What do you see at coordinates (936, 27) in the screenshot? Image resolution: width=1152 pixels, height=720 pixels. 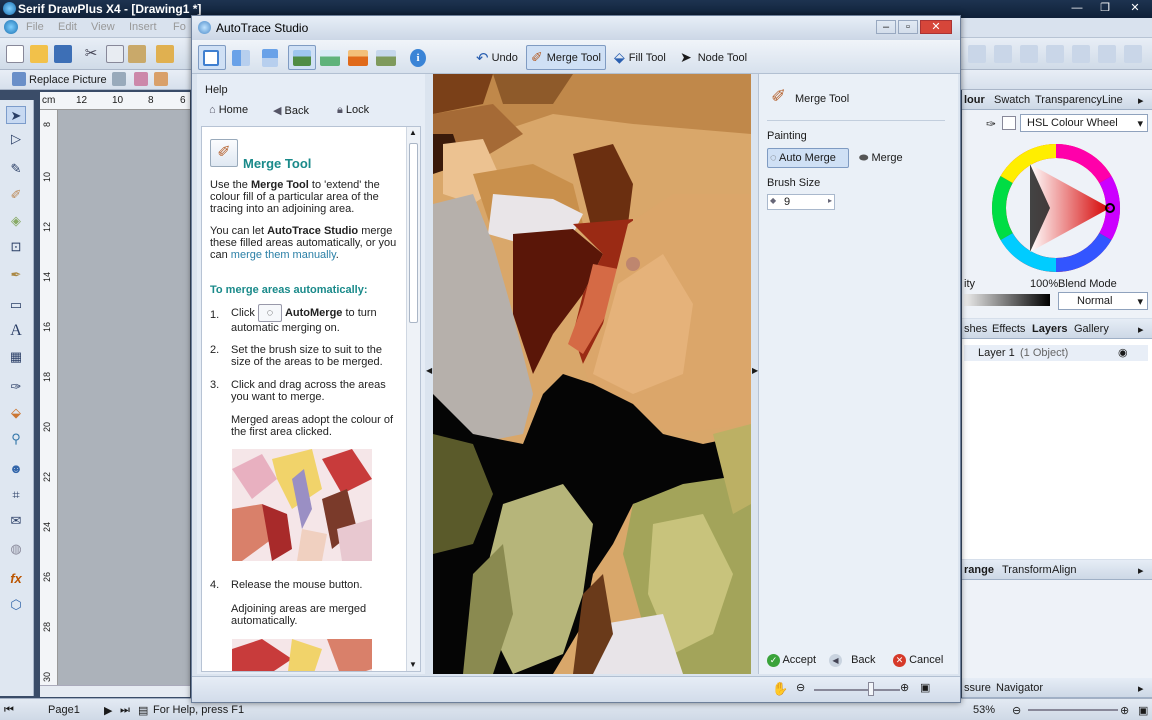 I see `dialog-close-button: ✕` at bounding box center [936, 27].